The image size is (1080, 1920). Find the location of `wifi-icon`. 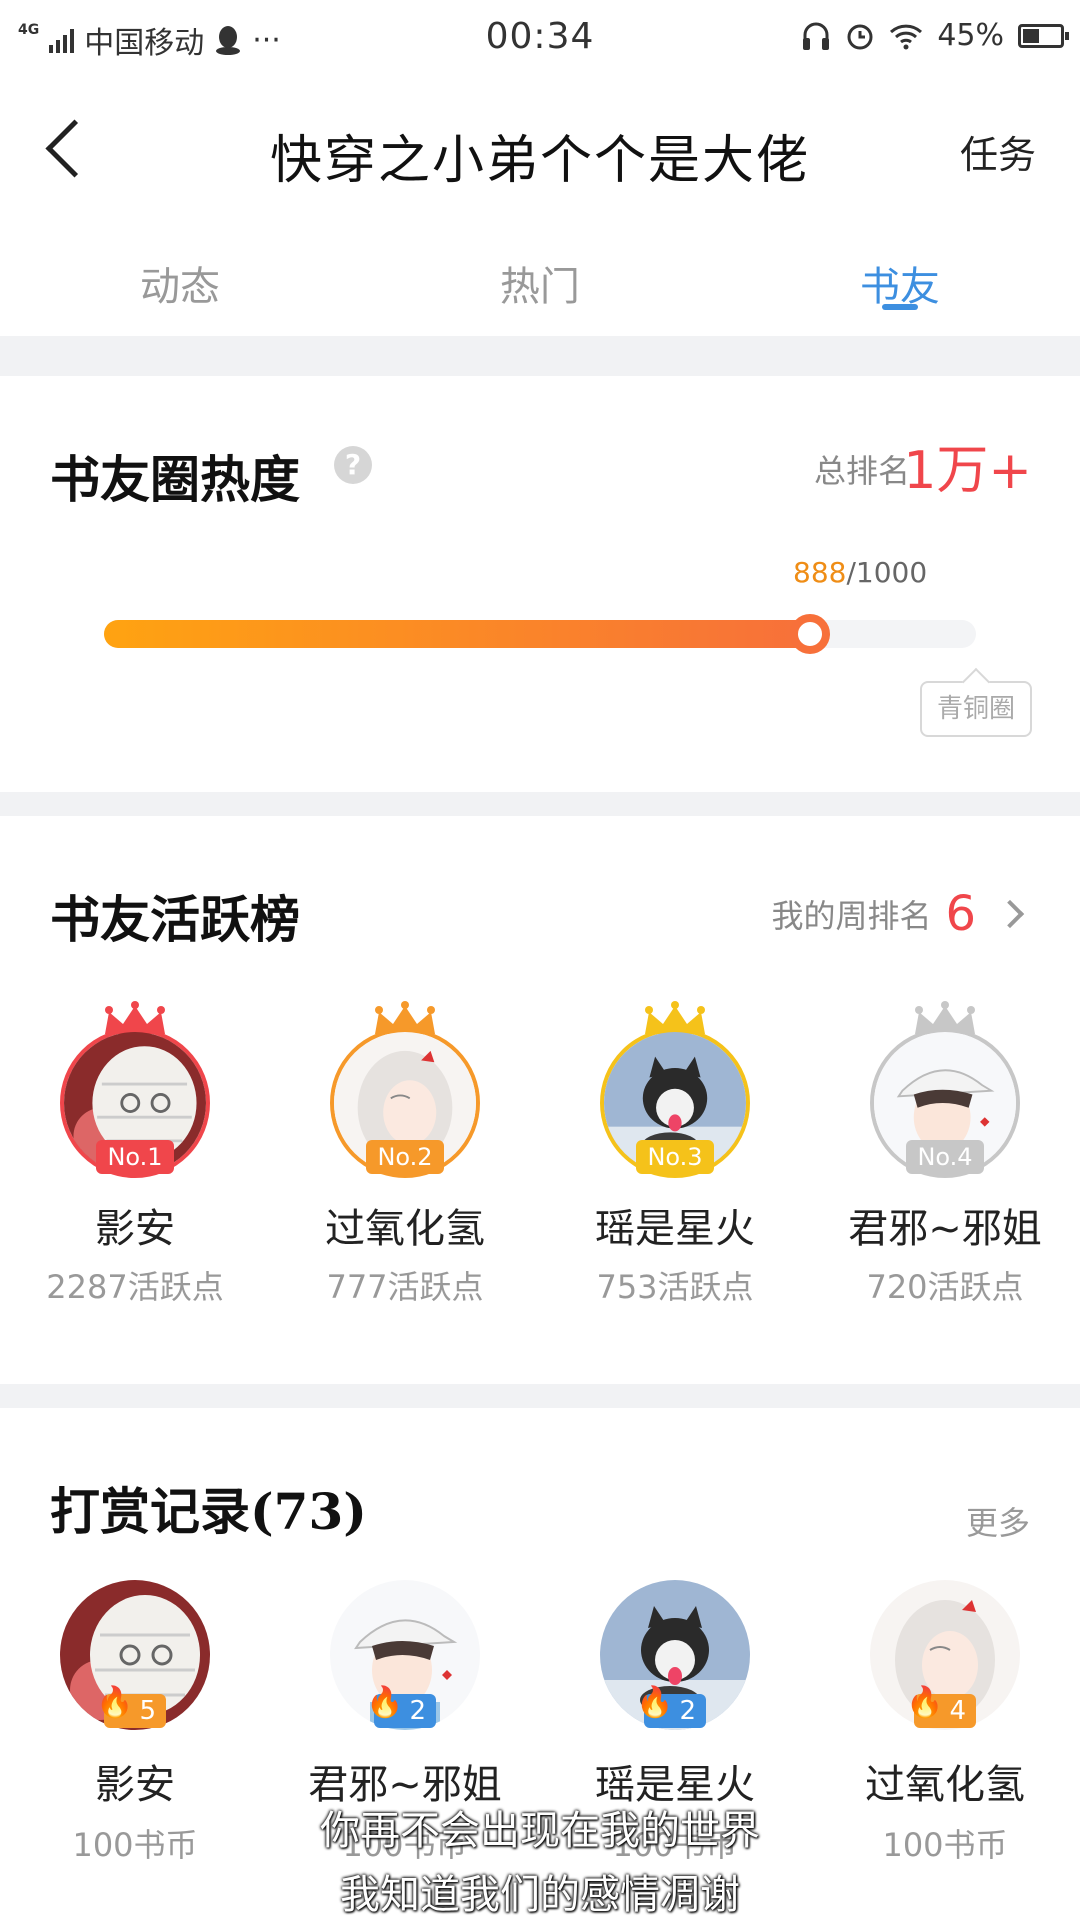

wifi-icon is located at coordinates (906, 36).